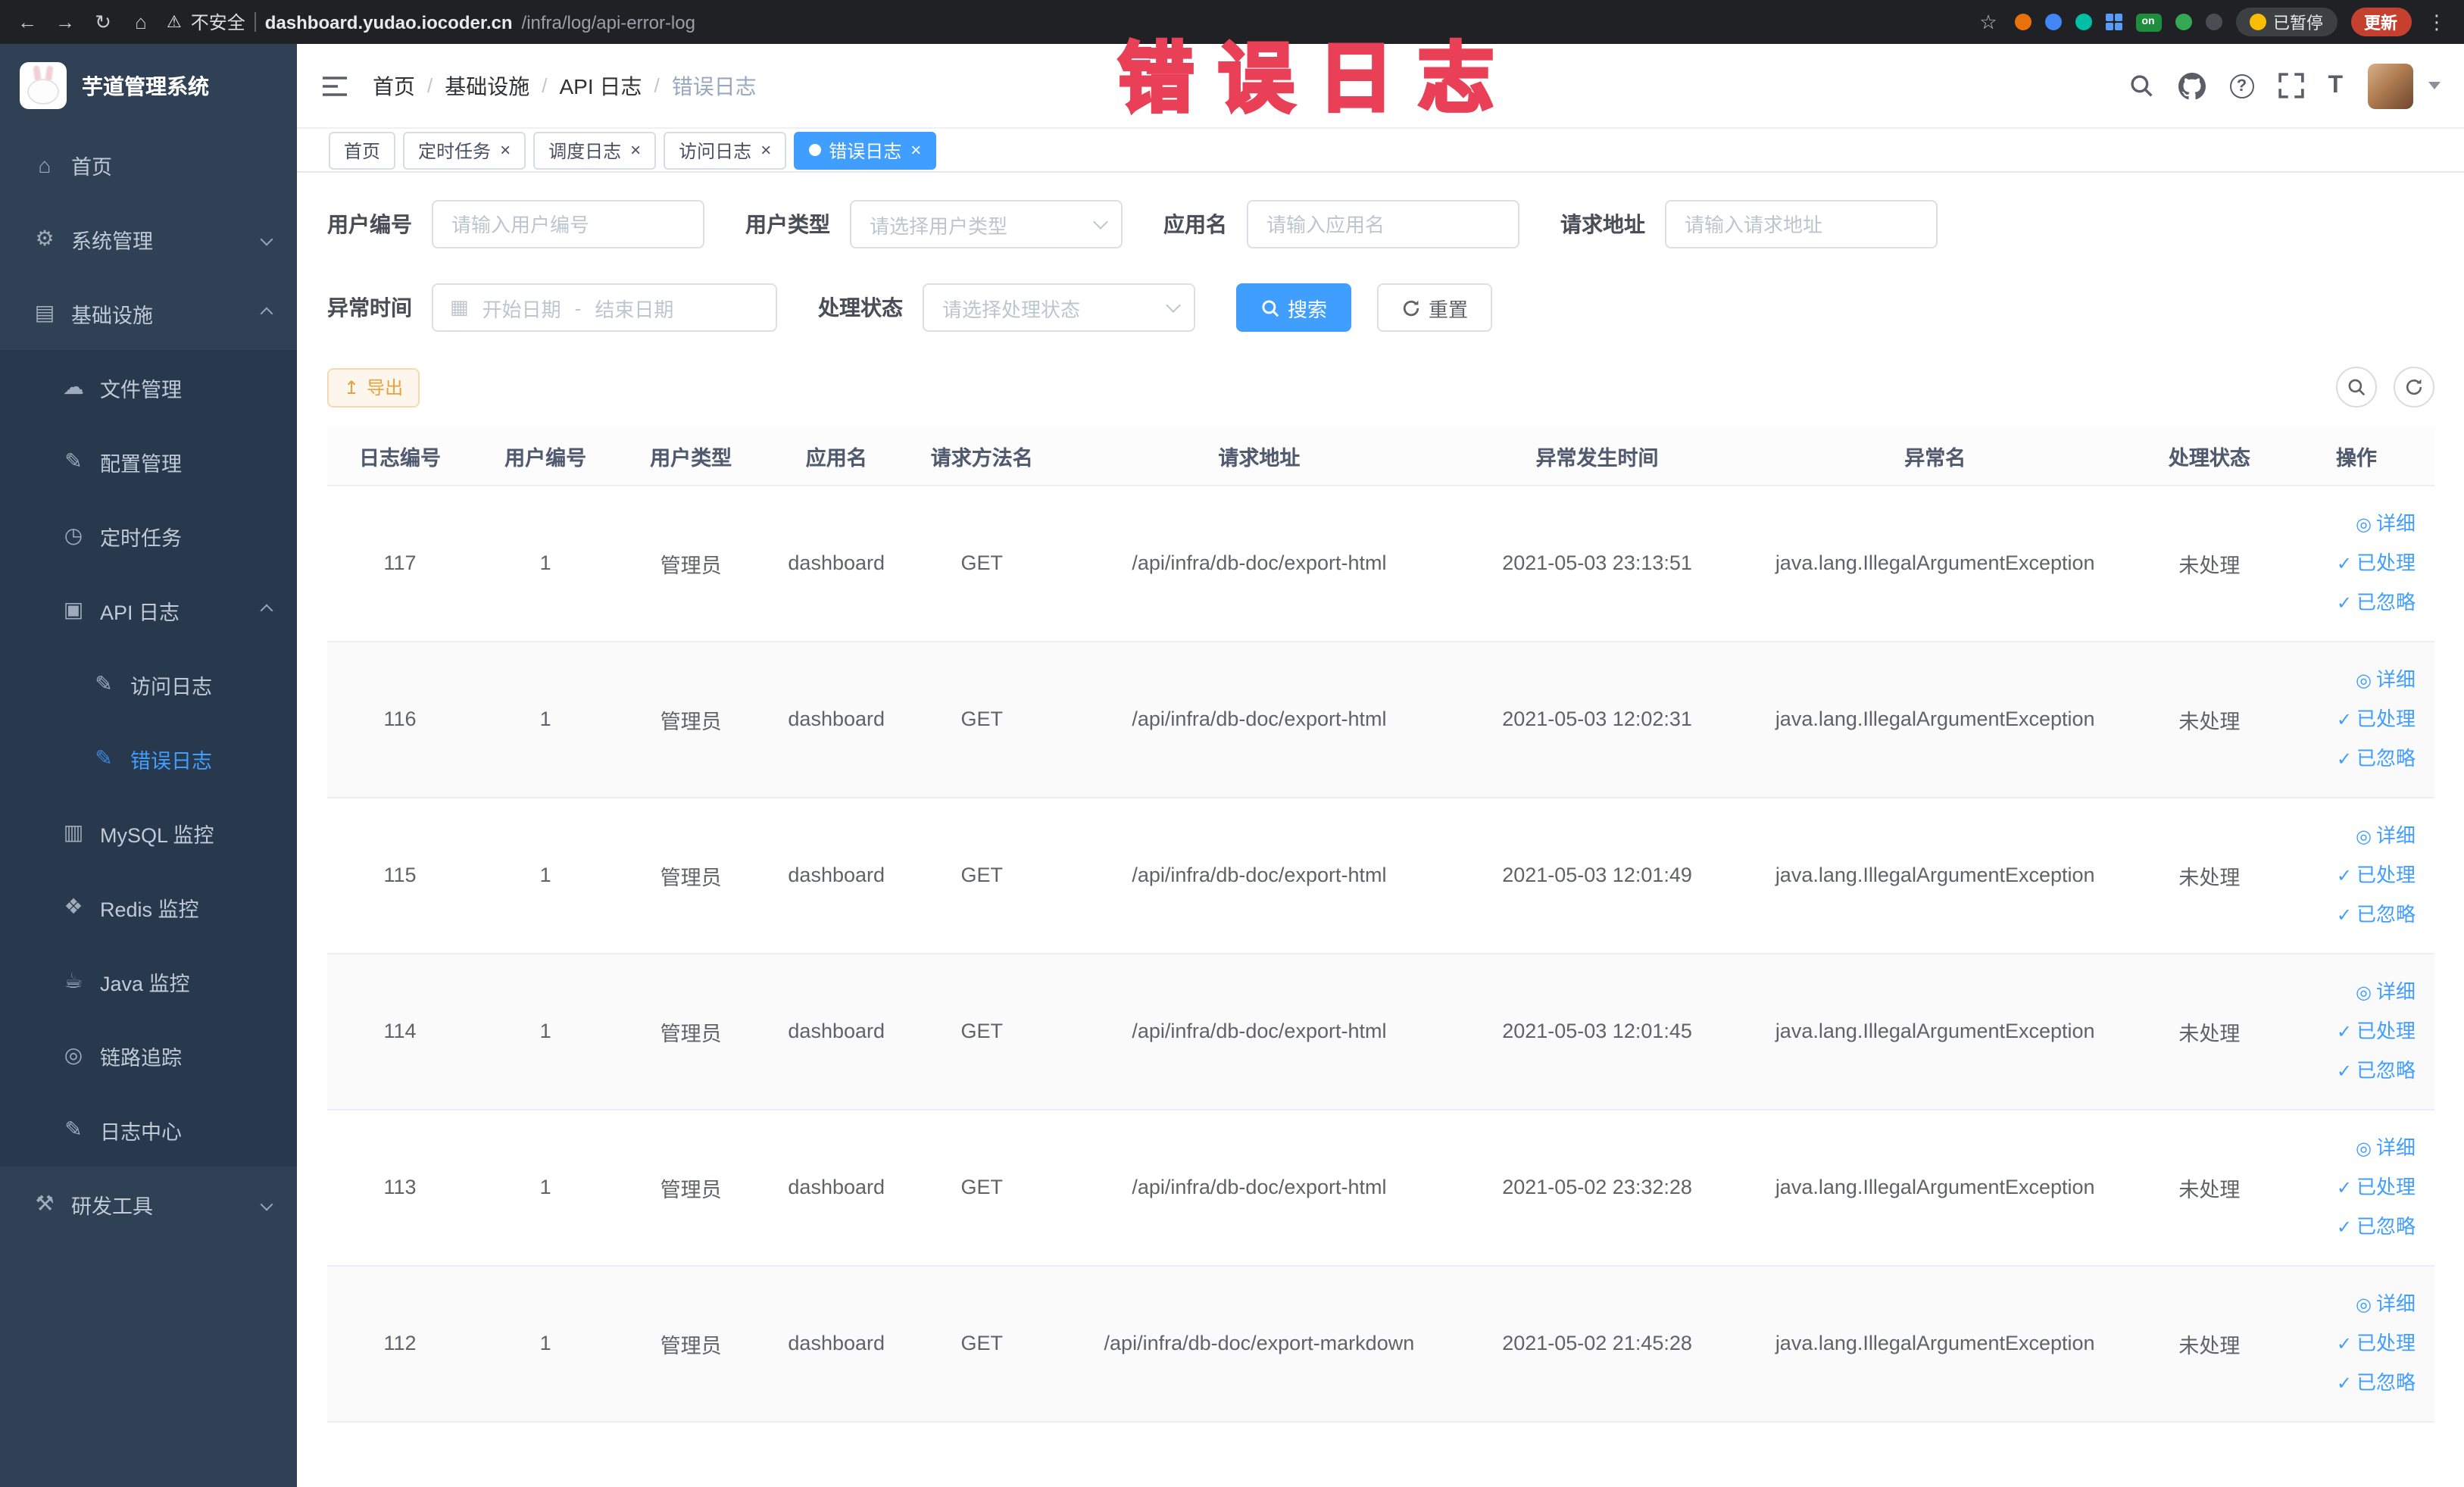 The image size is (2464, 1487). What do you see at coordinates (691, 563) in the screenshot?
I see `cell-user-type: 管理员` at bounding box center [691, 563].